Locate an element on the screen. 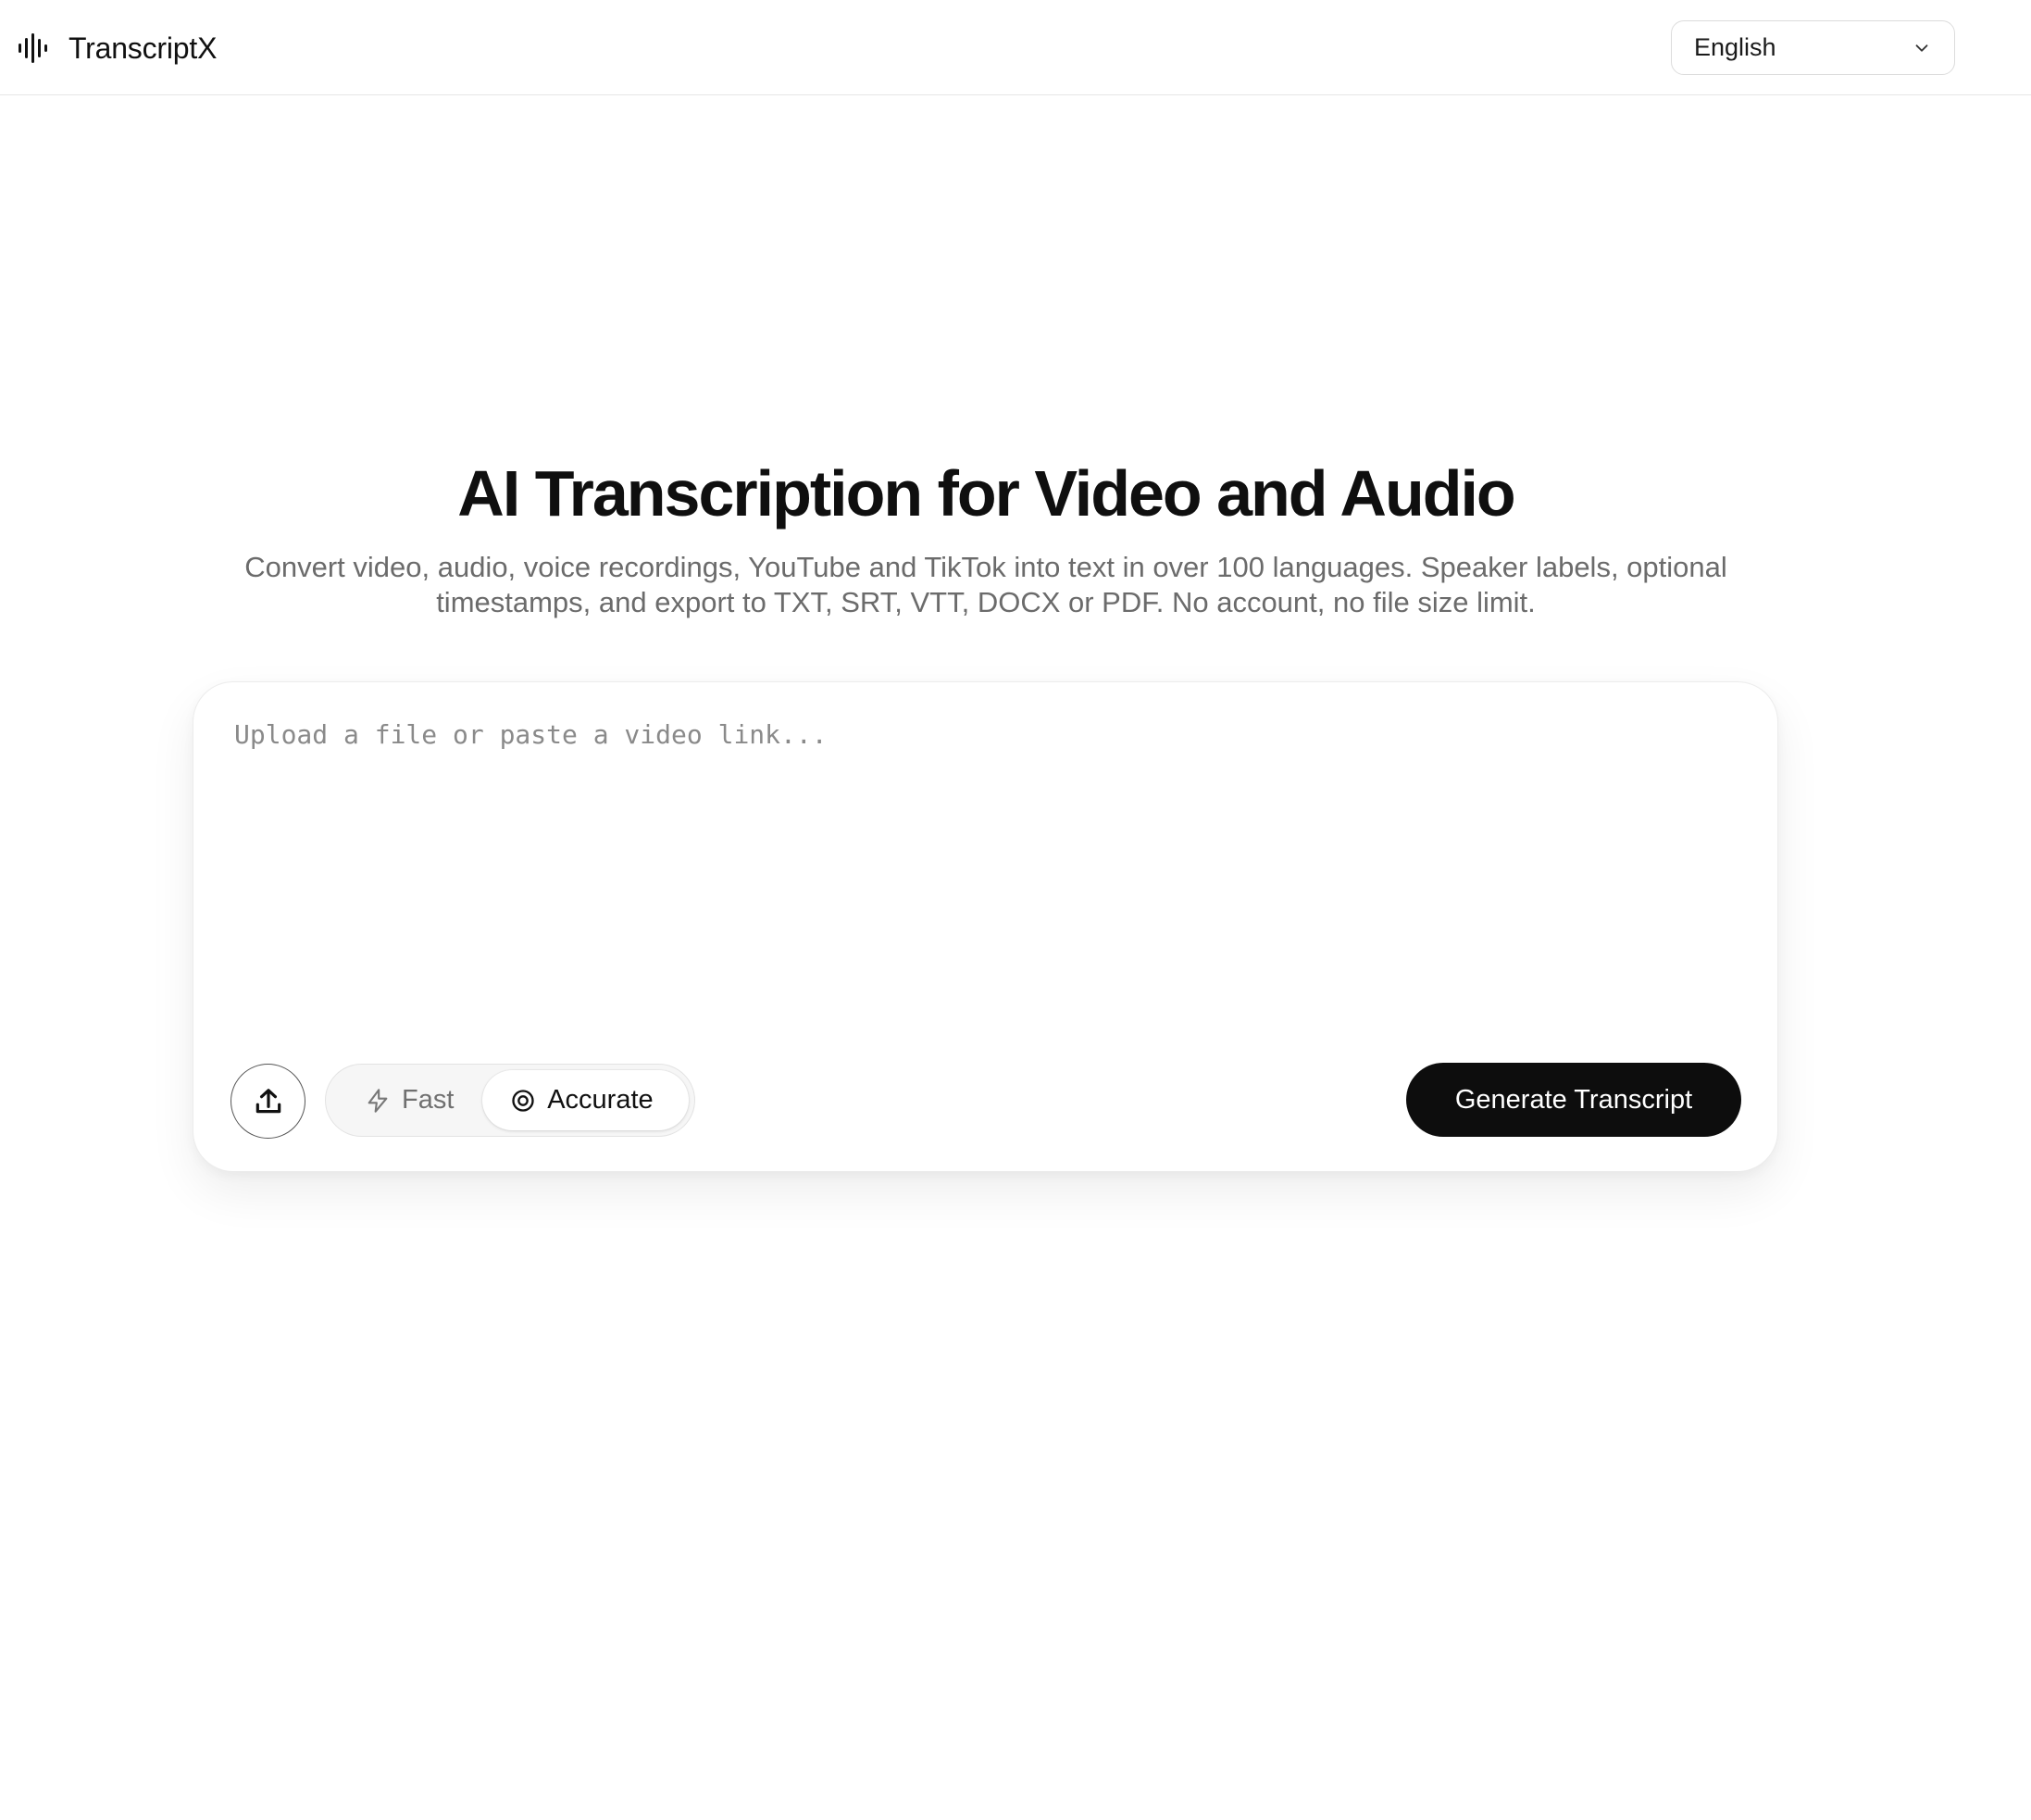 The height and width of the screenshot is (1820, 2031). mode-toggle: Fast Accurate is located at coordinates (510, 1100).